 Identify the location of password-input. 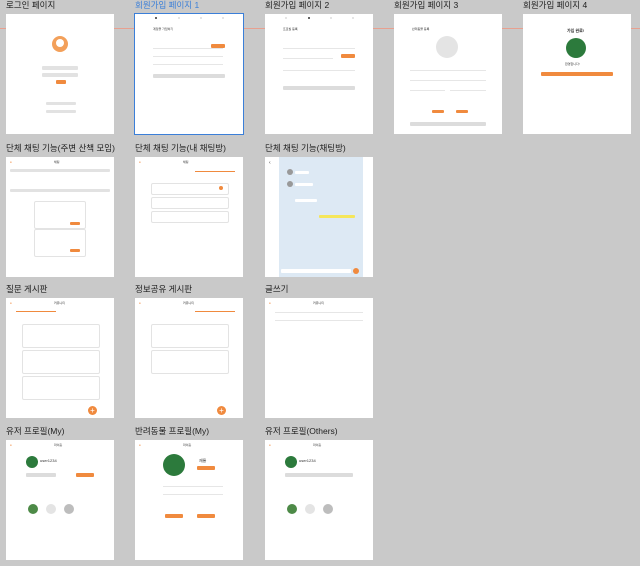
(60, 75).